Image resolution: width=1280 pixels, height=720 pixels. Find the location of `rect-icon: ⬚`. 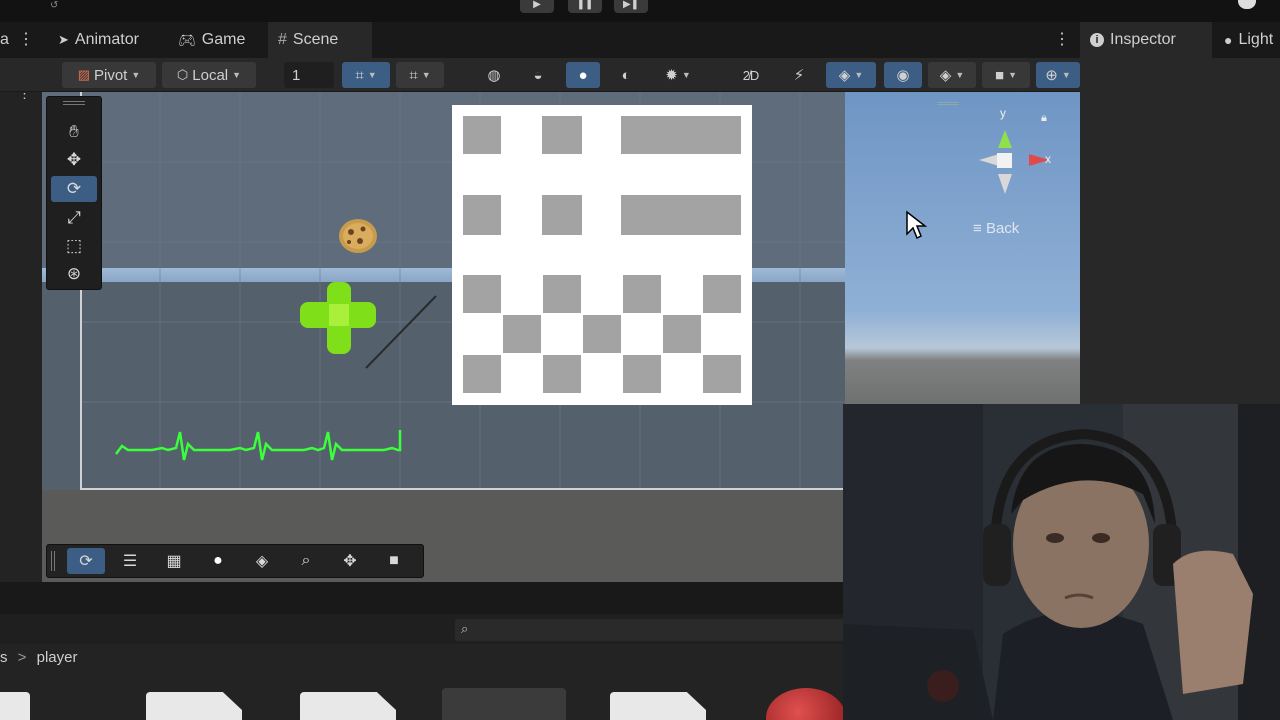

rect-icon: ⬚ is located at coordinates (74, 245).